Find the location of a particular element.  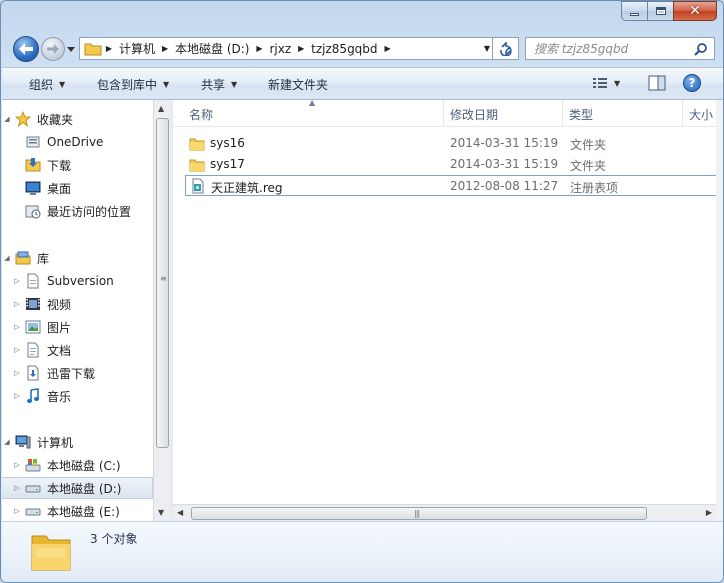

sort-ascending-icon: ▲ is located at coordinates (312, 103).